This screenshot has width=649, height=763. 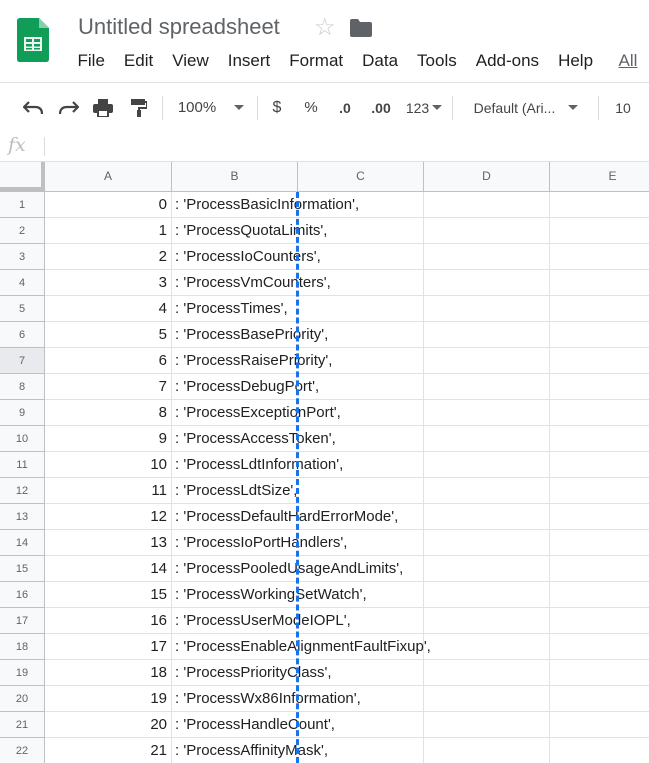 What do you see at coordinates (22, 517) in the screenshot?
I see `row-header: 13` at bounding box center [22, 517].